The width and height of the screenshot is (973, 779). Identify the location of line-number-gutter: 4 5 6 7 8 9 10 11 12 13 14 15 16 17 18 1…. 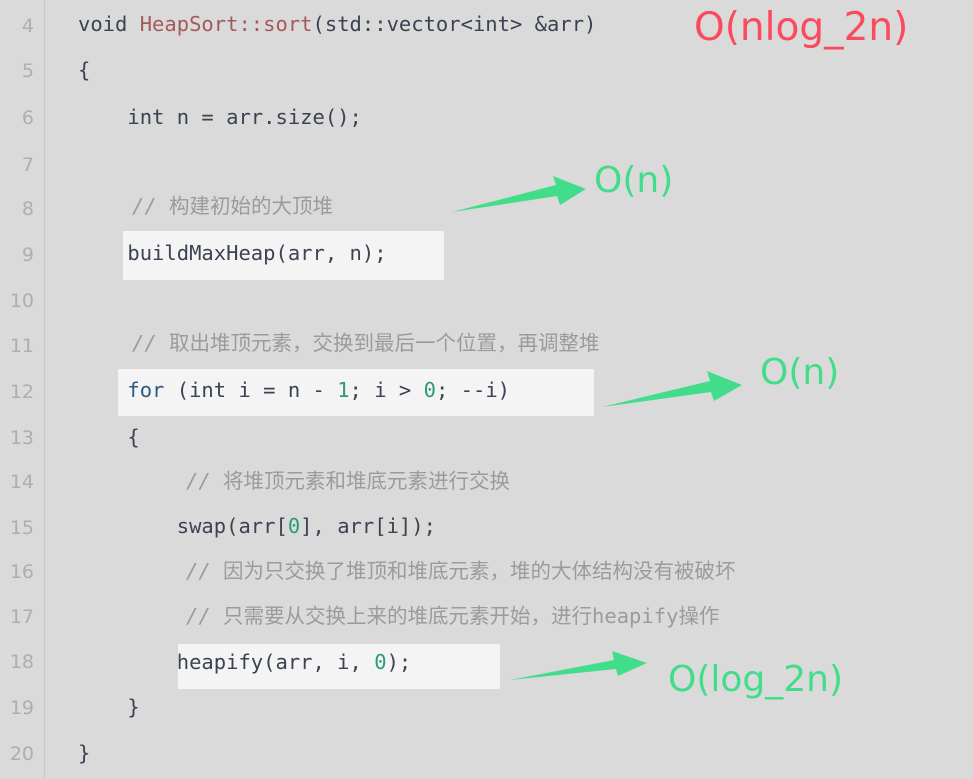
(22, 389).